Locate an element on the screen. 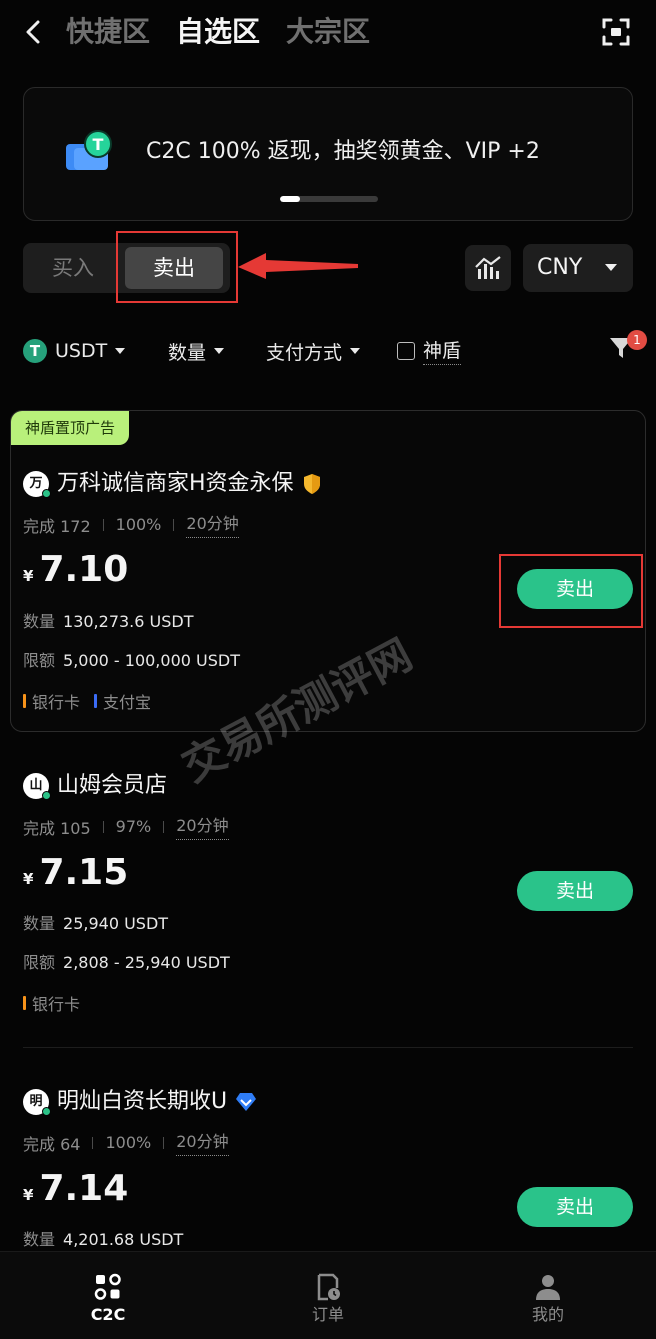  merchant-name: 万科诚信商家H资金永保 is located at coordinates (175, 483).